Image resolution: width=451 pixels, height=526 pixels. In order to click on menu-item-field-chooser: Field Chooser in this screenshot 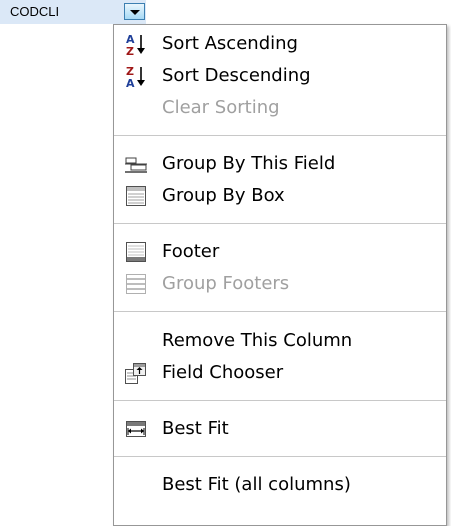, I will do `click(280, 373)`.